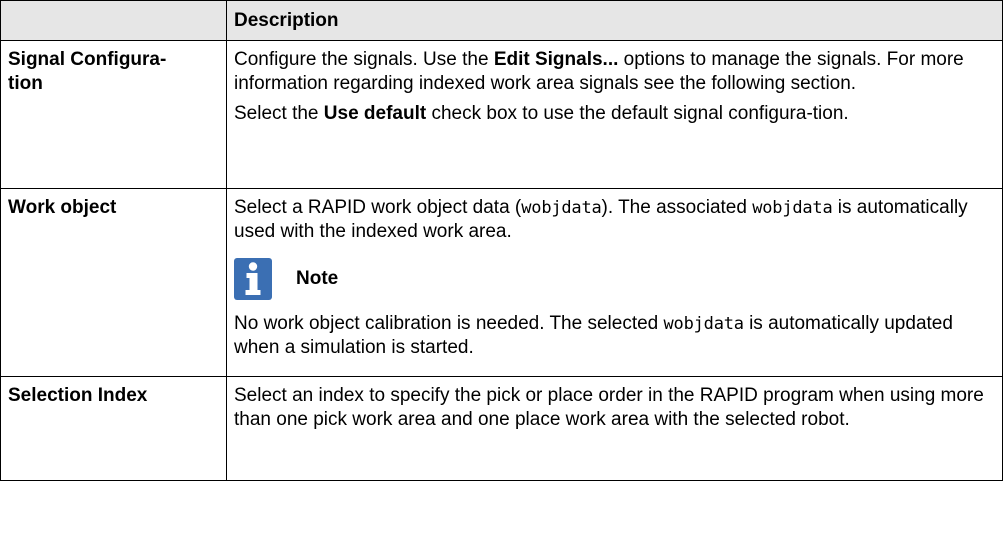 This screenshot has width=1004, height=543. Describe the element at coordinates (614, 279) in the screenshot. I see `note-box: Note` at that location.